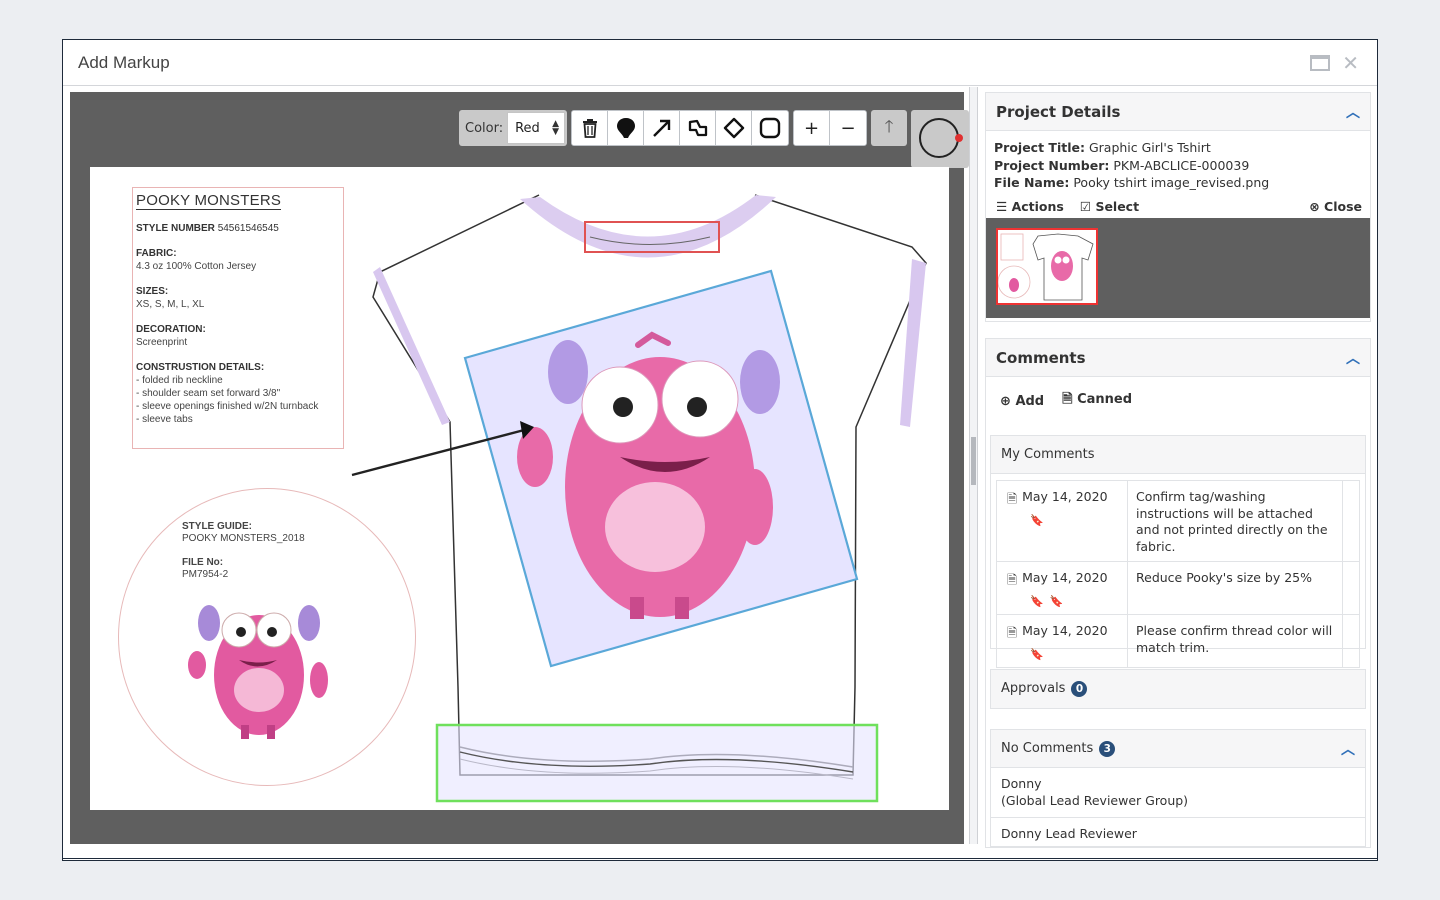  Describe the element at coordinates (734, 128) in the screenshot. I see `ellipse-icon` at that location.